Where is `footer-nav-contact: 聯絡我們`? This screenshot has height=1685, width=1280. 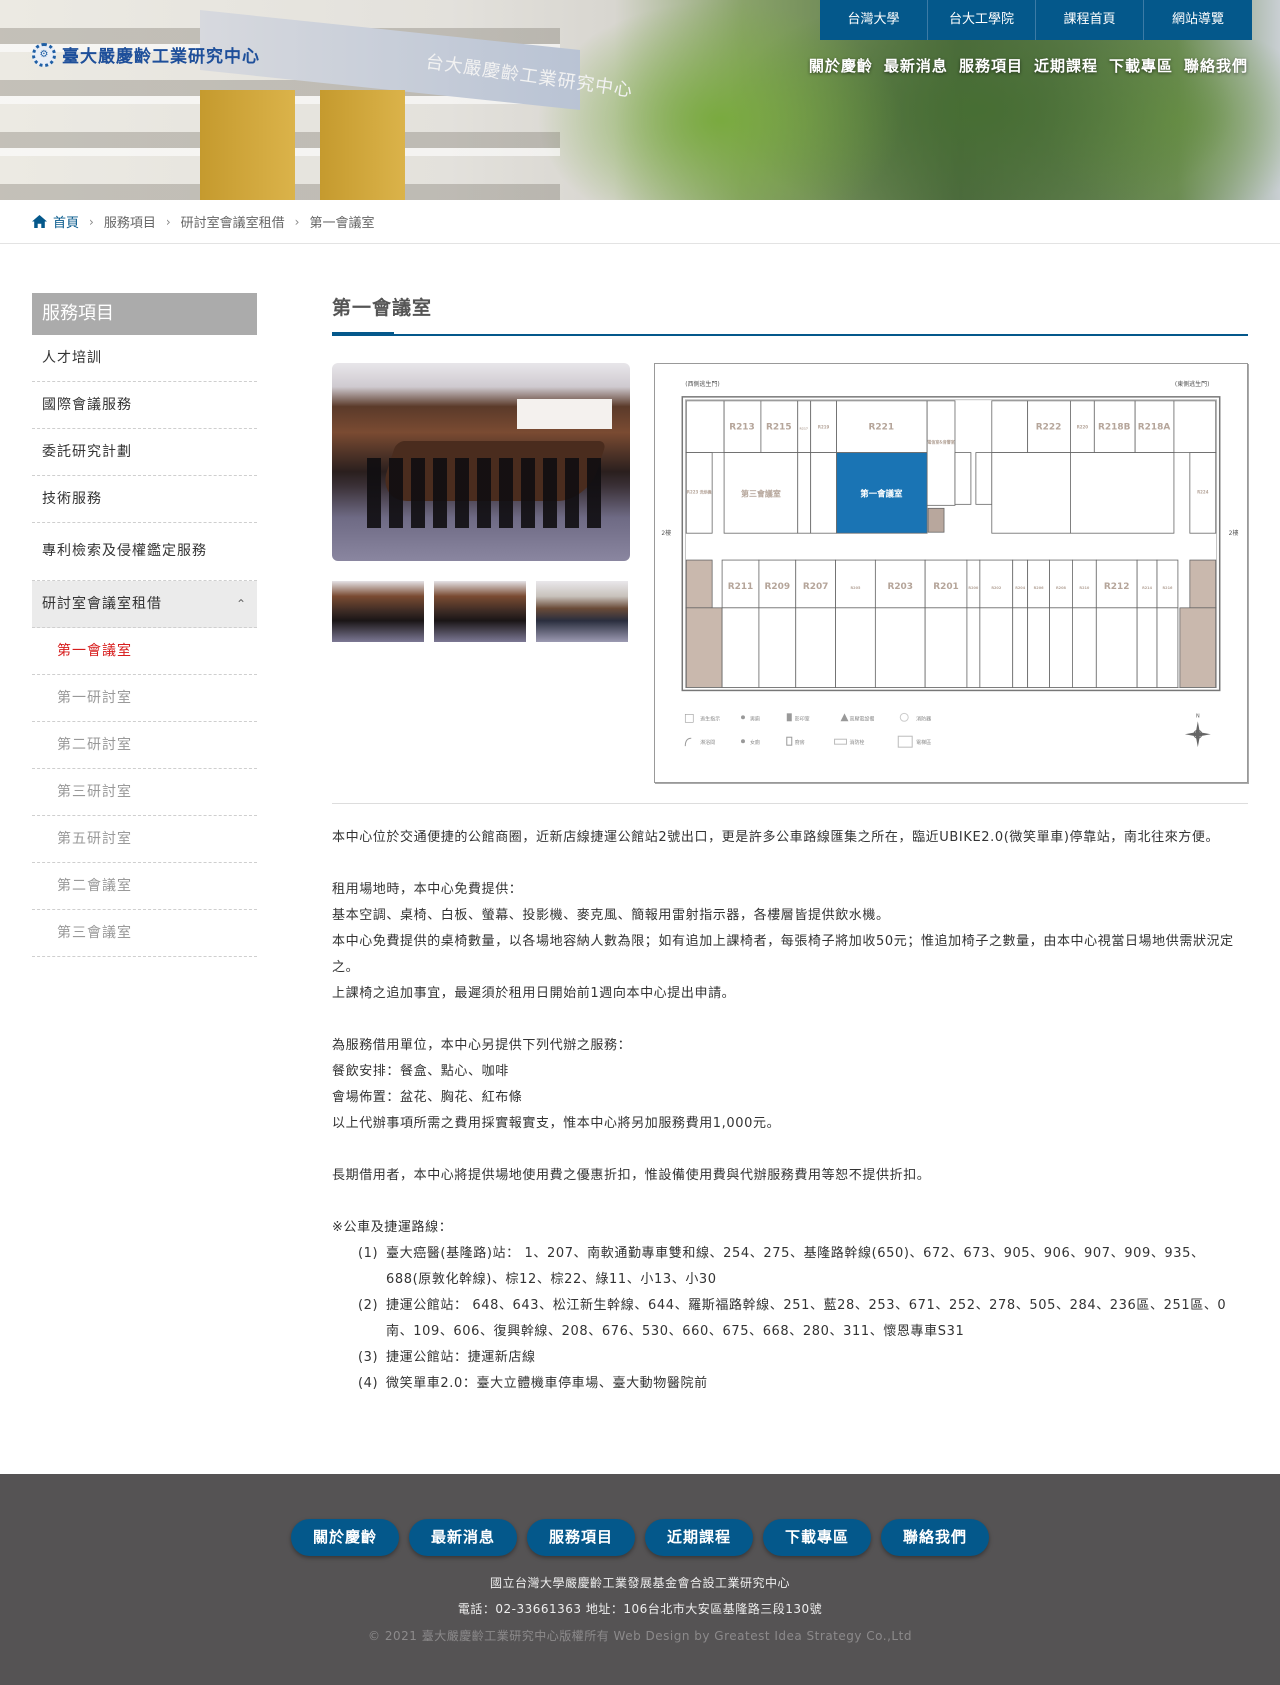
footer-nav-contact: 聯絡我們 is located at coordinates (935, 1537).